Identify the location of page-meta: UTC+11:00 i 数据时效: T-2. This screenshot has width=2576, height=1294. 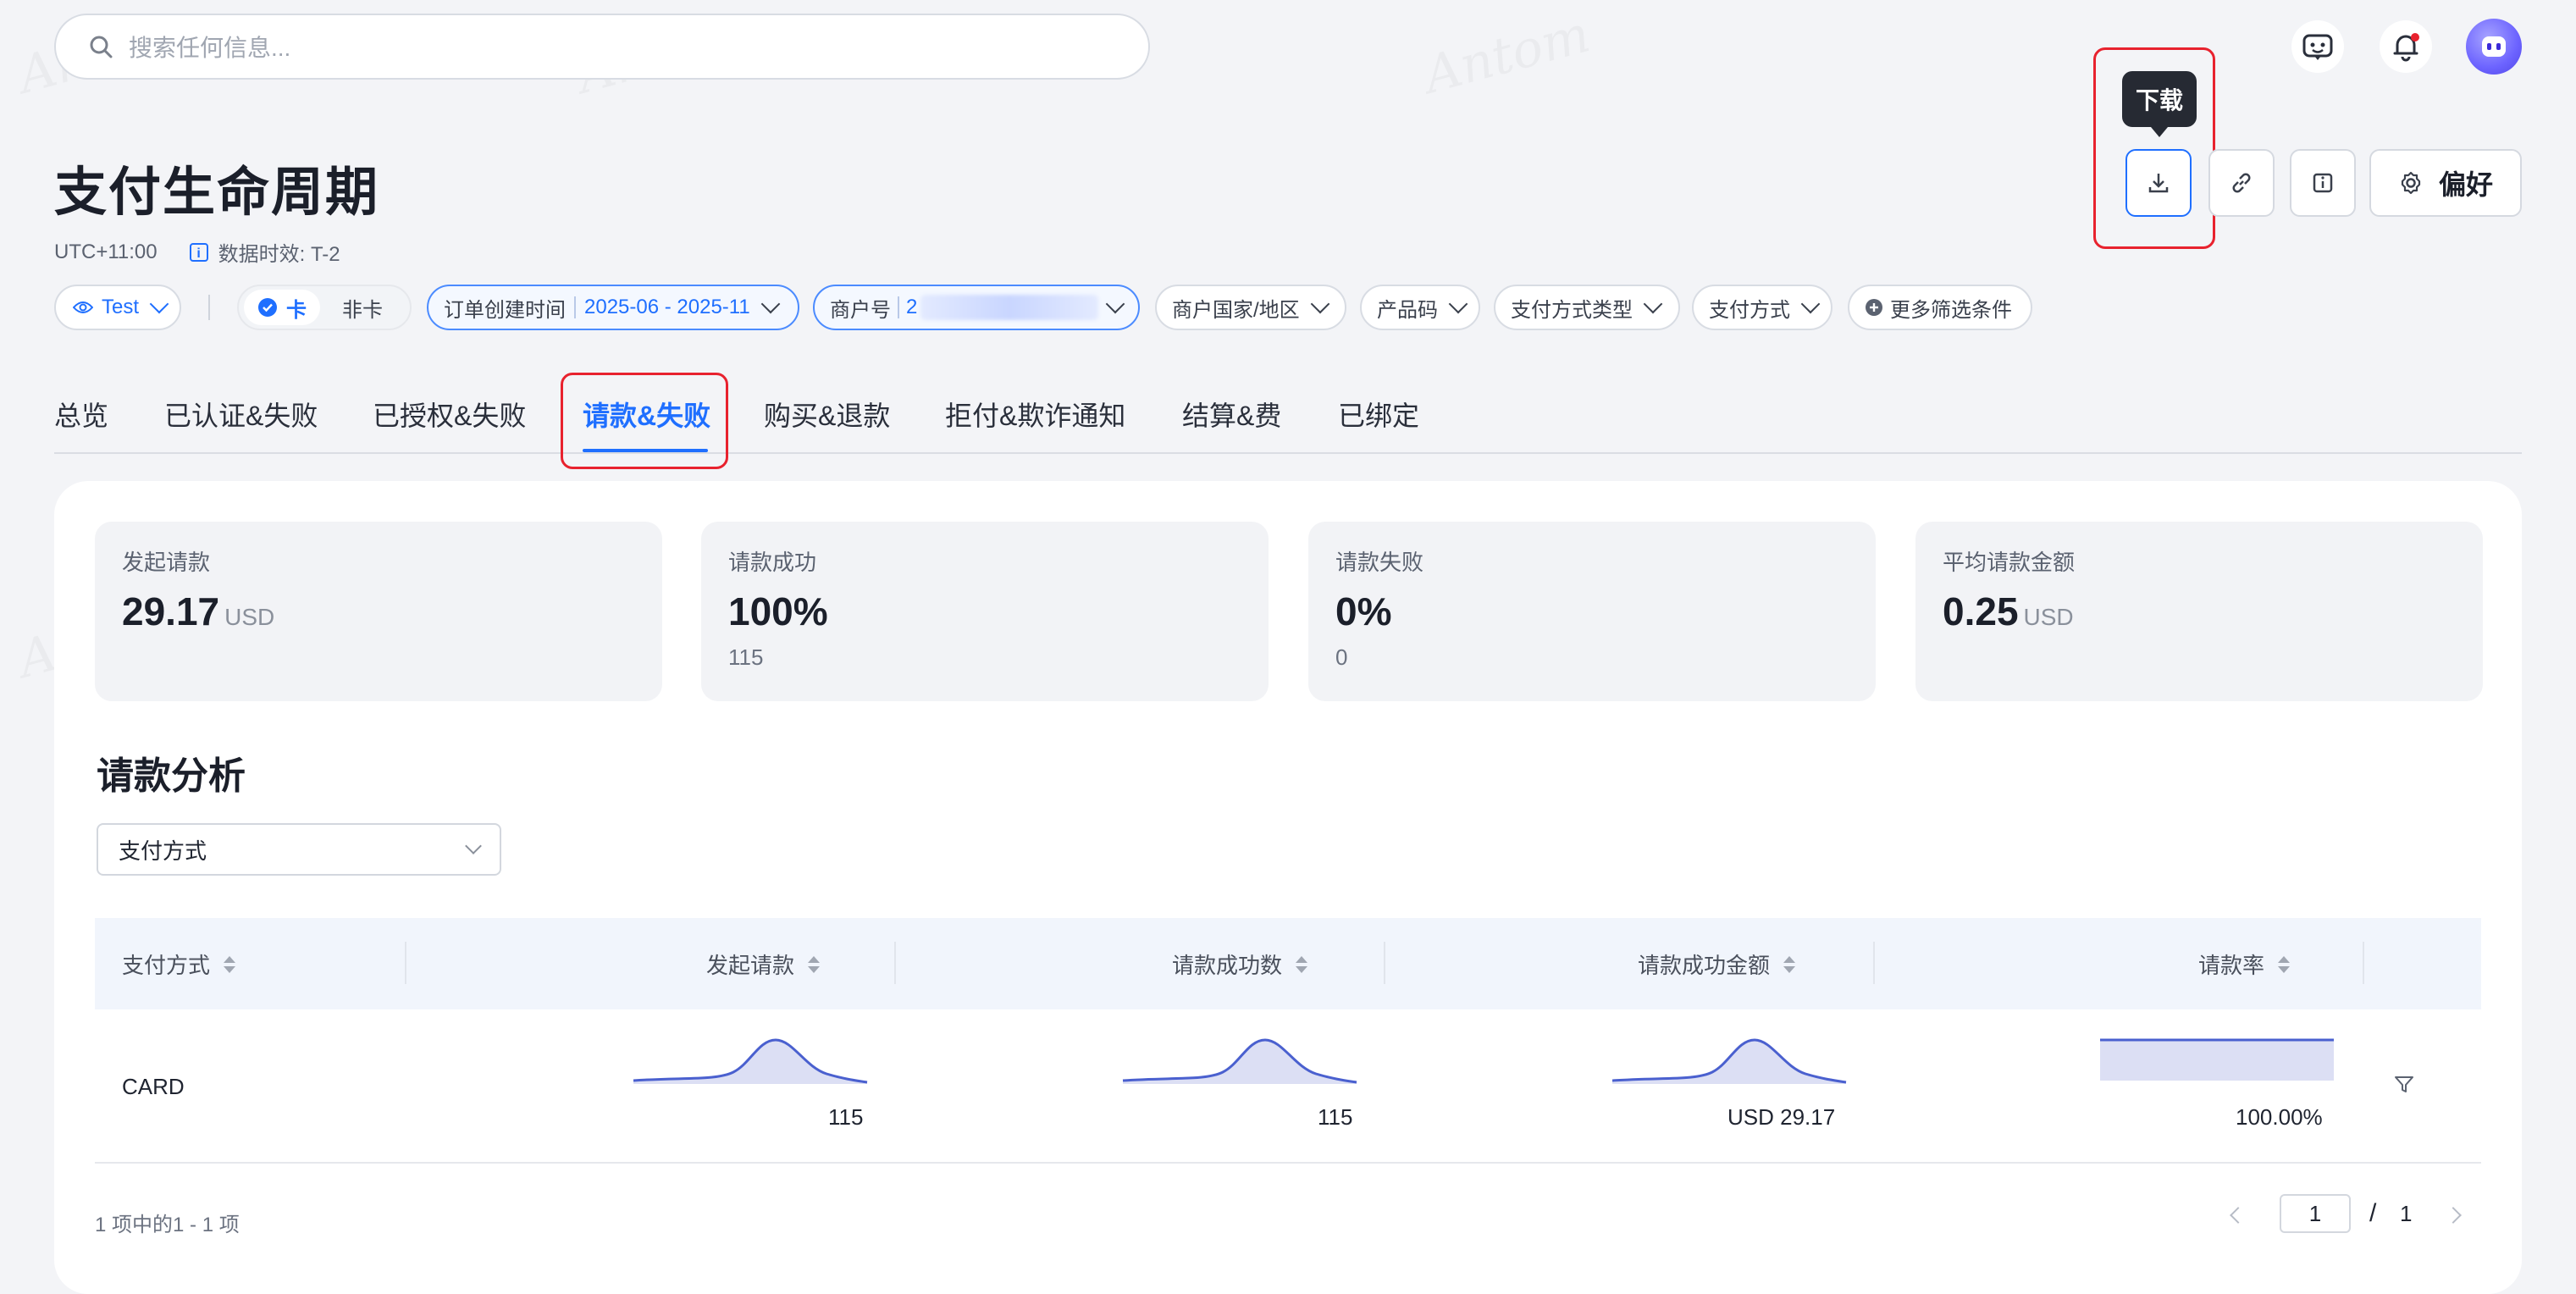
(197, 252).